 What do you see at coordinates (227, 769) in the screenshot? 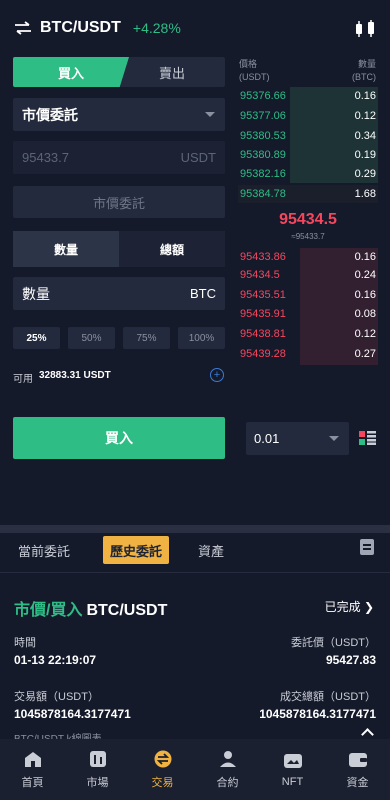
I see `nav-contract: 合約` at bounding box center [227, 769].